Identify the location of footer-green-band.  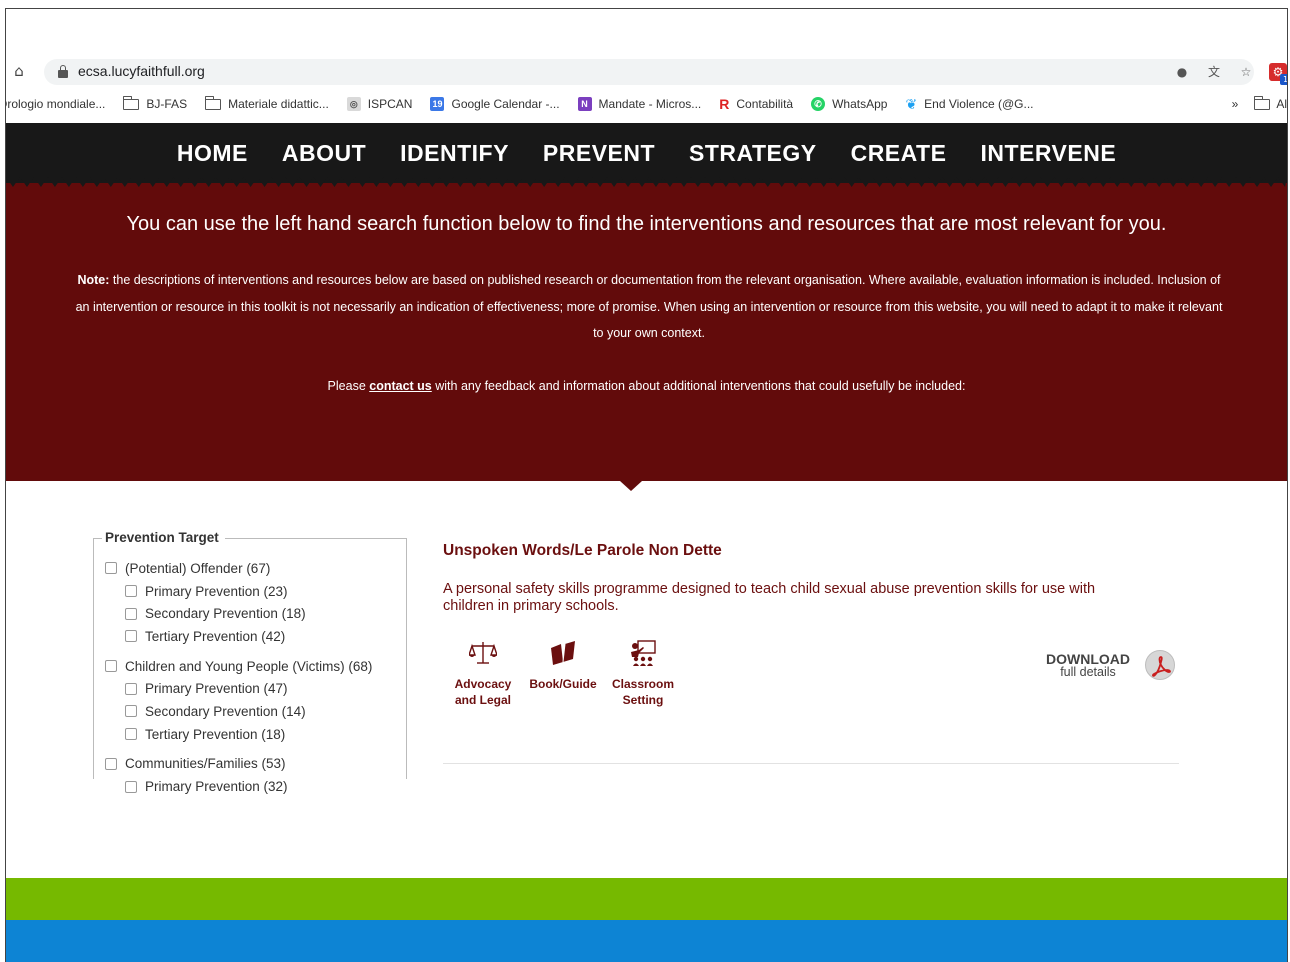
(646, 899).